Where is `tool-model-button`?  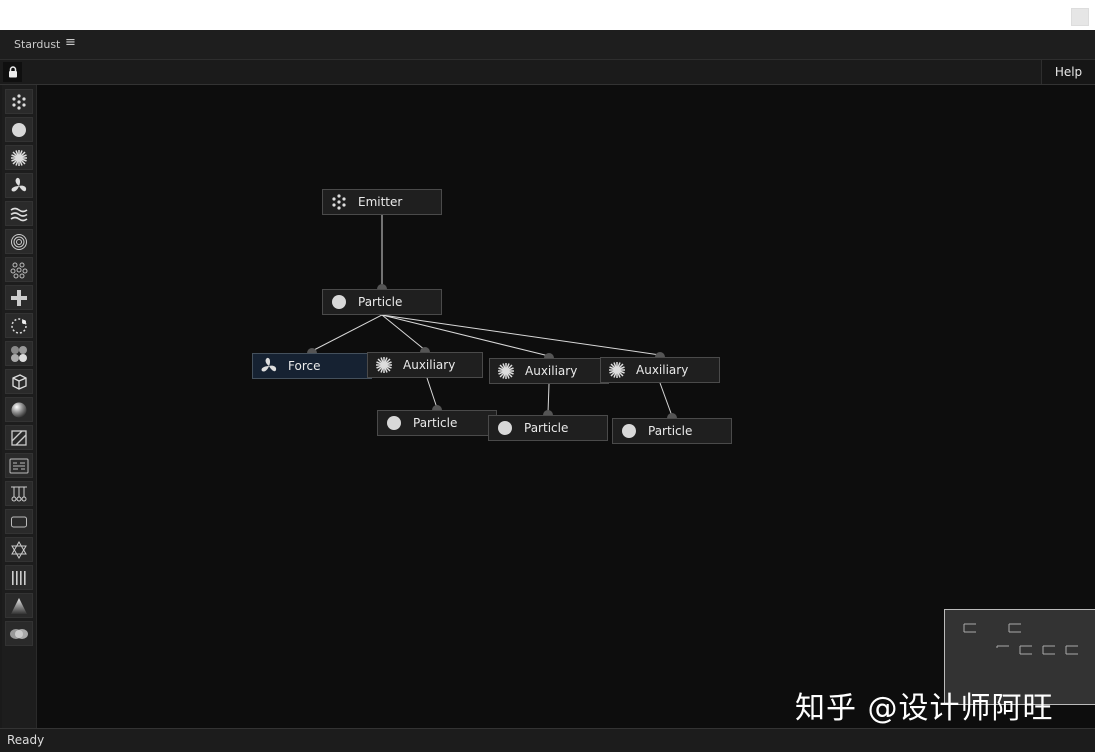 tool-model-button is located at coordinates (19, 381).